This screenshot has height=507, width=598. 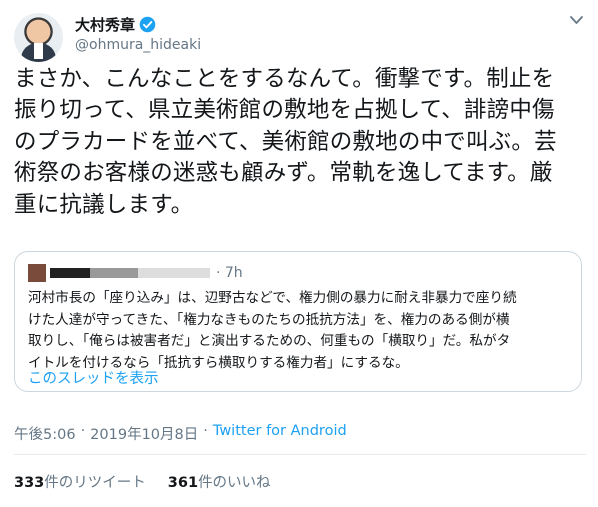 What do you see at coordinates (138, 45) in the screenshot?
I see `author-handle: @ohmura_hideaki` at bounding box center [138, 45].